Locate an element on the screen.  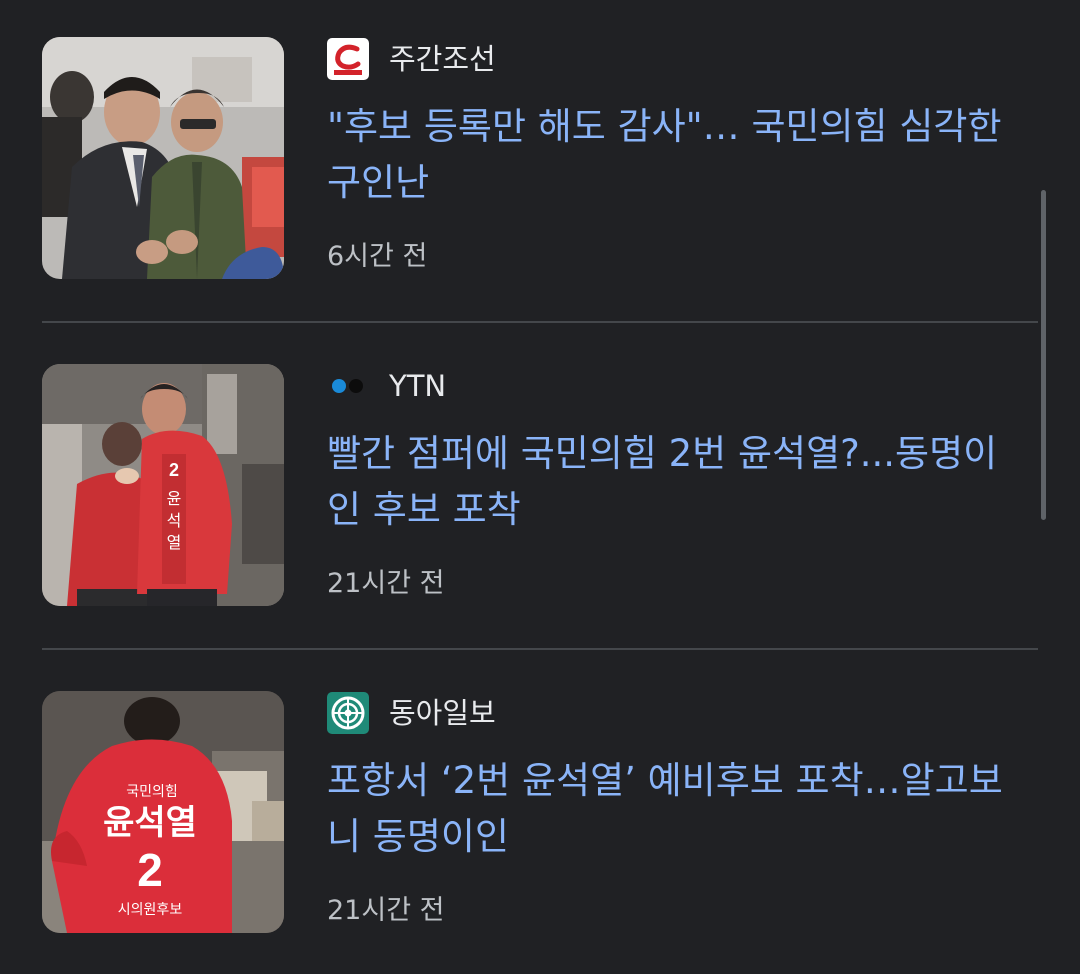
jacket-party-text: 국민의힘 is located at coordinates (152, 792).